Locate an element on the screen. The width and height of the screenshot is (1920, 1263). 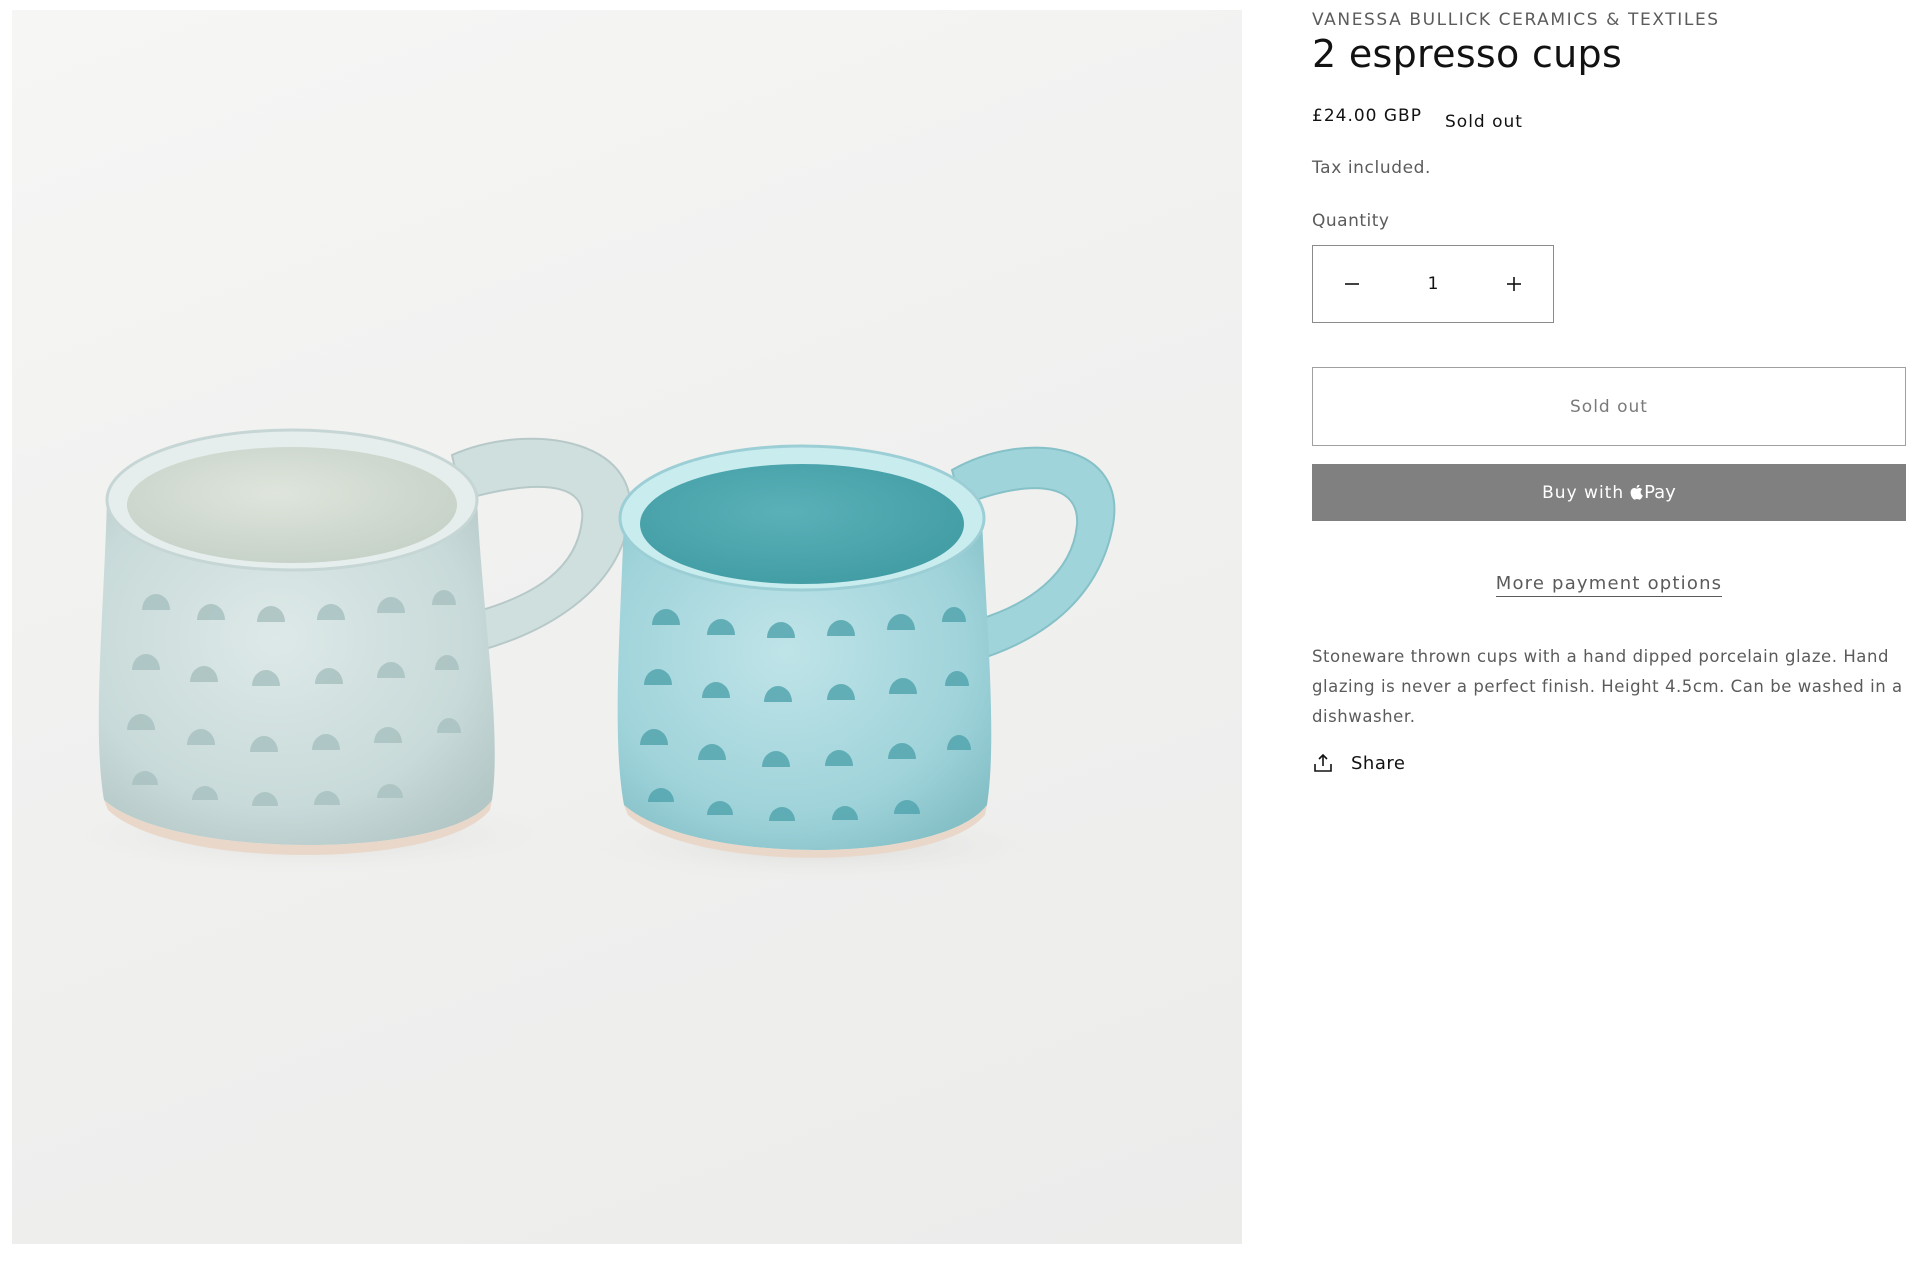
more-payment-options-link: More payment options is located at coordinates (1609, 585).